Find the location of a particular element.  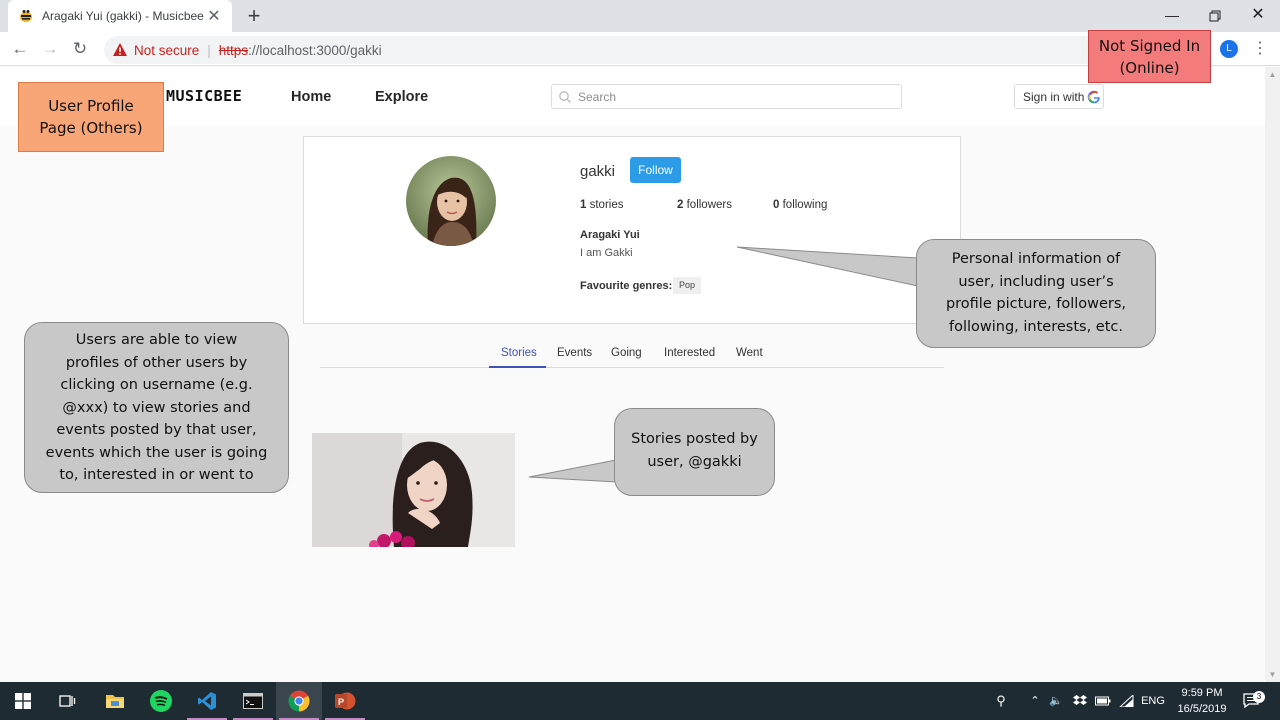

reload-icon: ↻ is located at coordinates (80, 49).